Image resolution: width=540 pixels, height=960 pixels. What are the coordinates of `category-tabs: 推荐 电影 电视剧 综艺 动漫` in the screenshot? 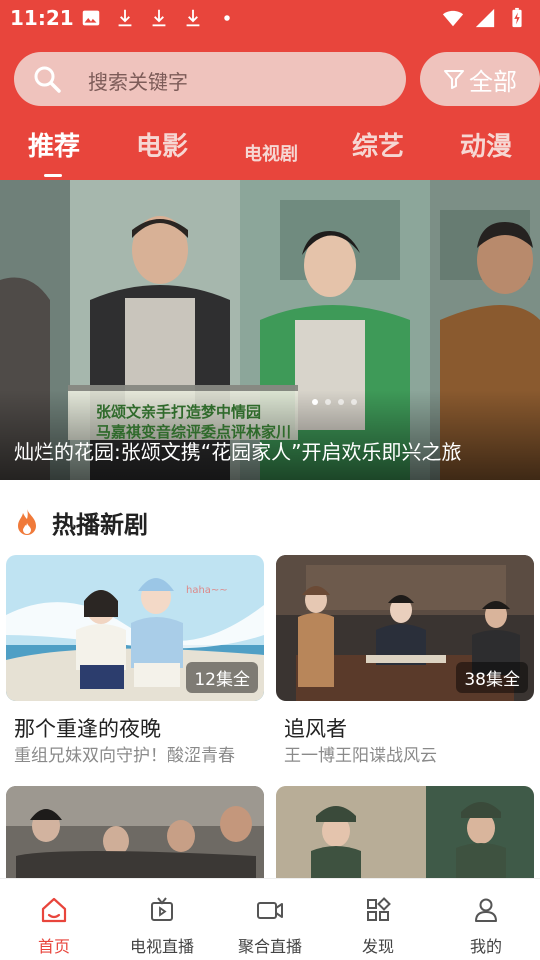 It's located at (270, 153).